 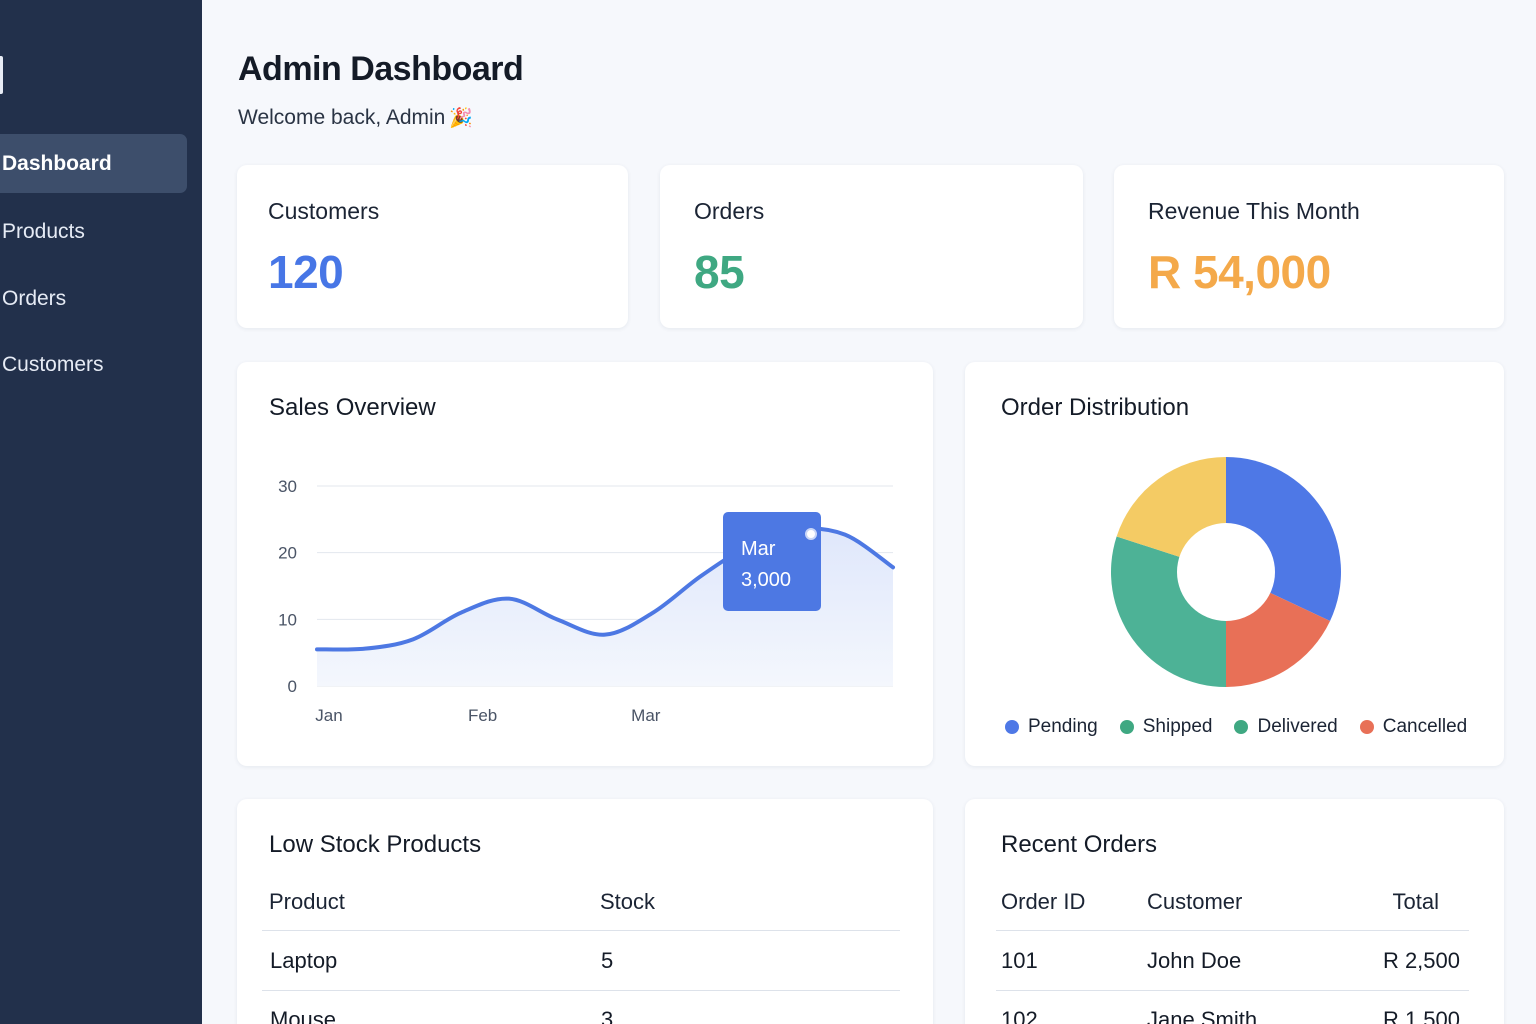 What do you see at coordinates (719, 272) in the screenshot?
I see `stat-value: 85` at bounding box center [719, 272].